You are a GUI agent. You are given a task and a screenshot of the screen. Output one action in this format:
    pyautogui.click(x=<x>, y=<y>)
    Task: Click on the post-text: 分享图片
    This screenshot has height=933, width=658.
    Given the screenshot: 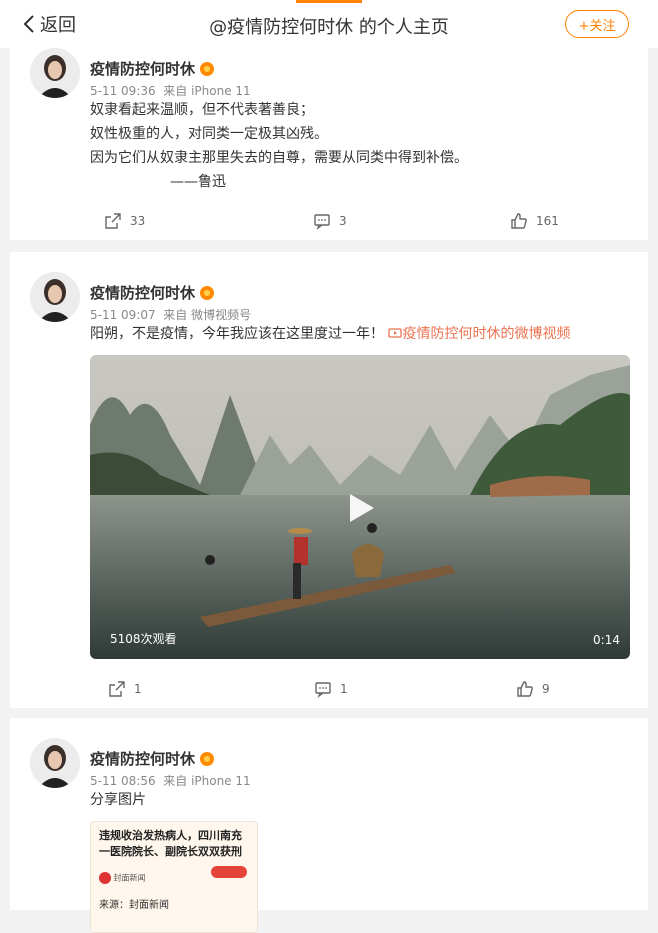 What is the action you would take?
    pyautogui.click(x=118, y=800)
    